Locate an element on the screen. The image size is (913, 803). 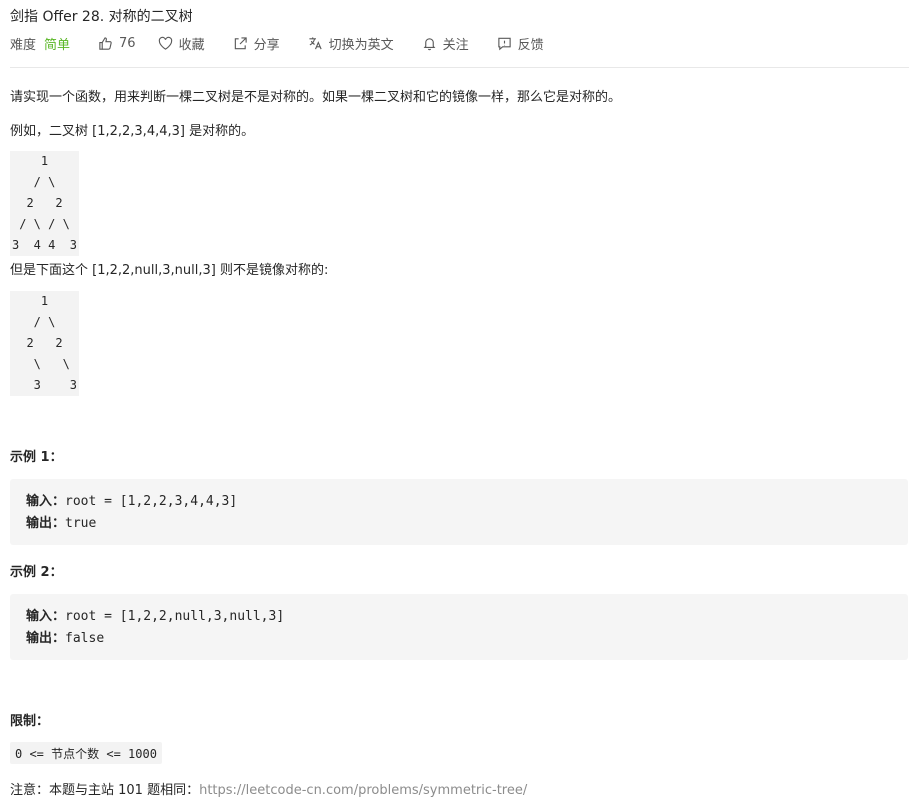
share-button: 分享 is located at coordinates (256, 43).